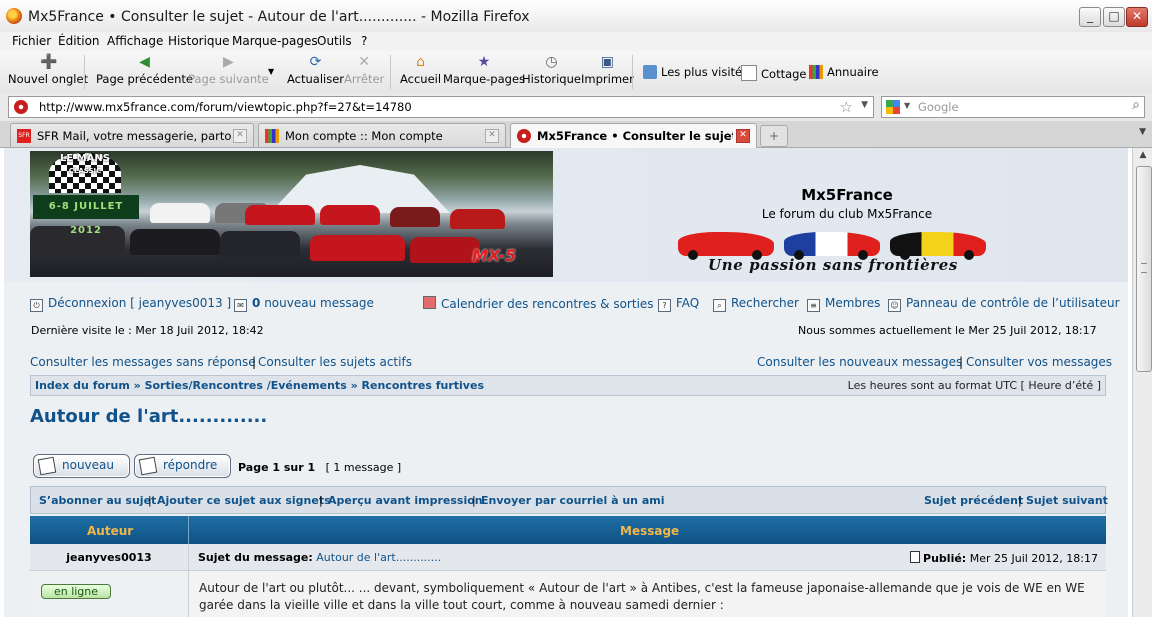 This screenshot has width=1152, height=617. Describe the element at coordinates (188, 557) in the screenshot. I see `column-separator` at that location.